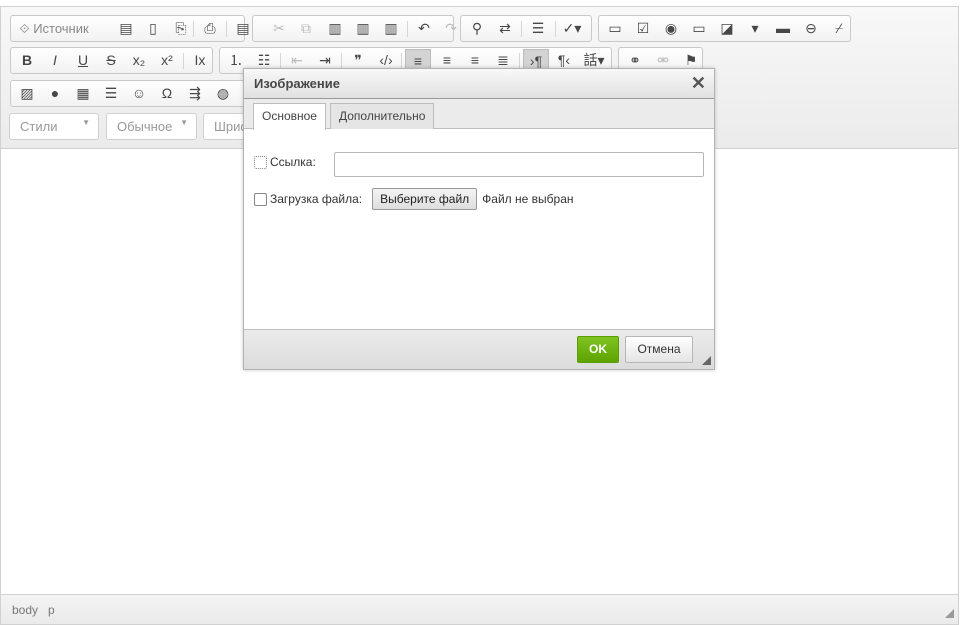 This screenshot has height=625, width=963. Describe the element at coordinates (83, 93) in the screenshot. I see `table-button: ▦` at that location.